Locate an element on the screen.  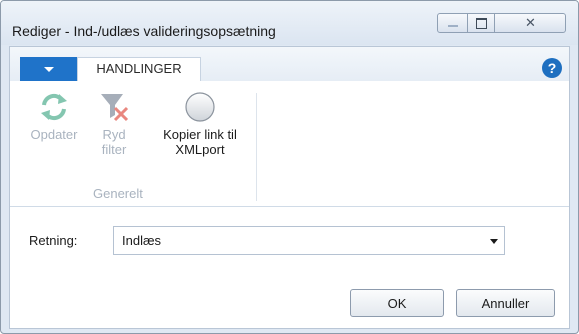
dropdown-arrow-icon is located at coordinates (494, 241).